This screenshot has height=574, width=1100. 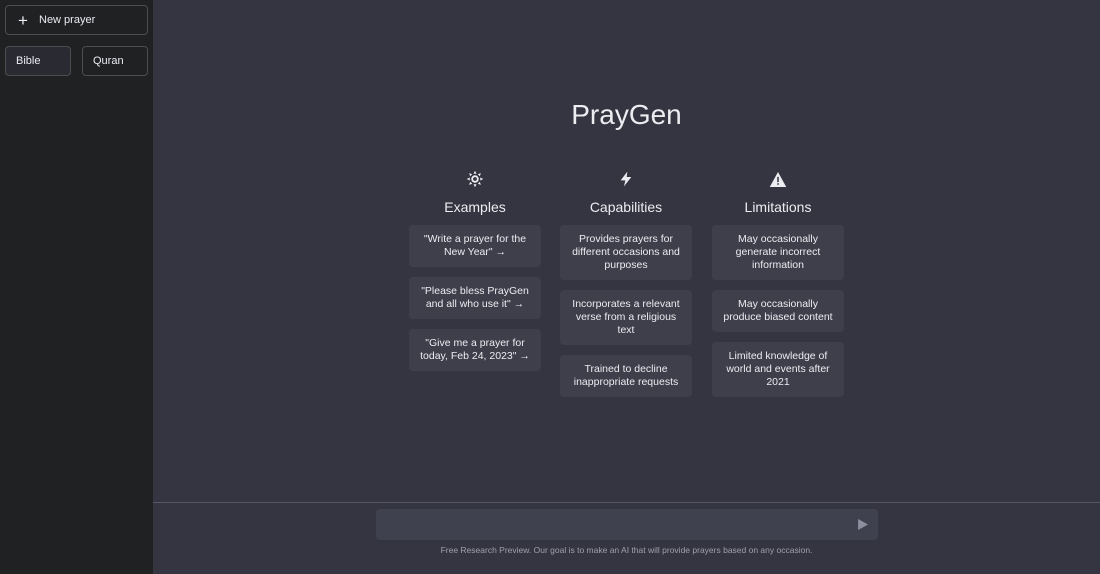 I want to click on source-label: Quran, so click(x=108, y=61).